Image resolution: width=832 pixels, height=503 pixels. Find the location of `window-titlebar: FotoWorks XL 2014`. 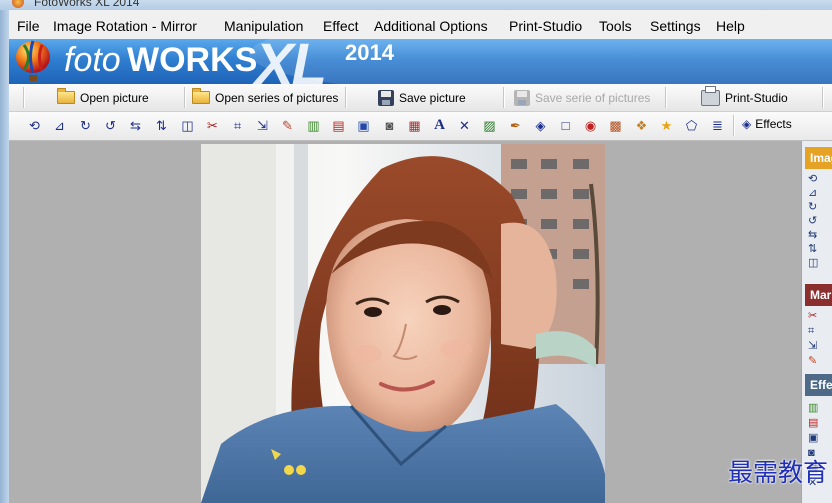

window-titlebar: FotoWorks XL 2014 is located at coordinates (416, 5).